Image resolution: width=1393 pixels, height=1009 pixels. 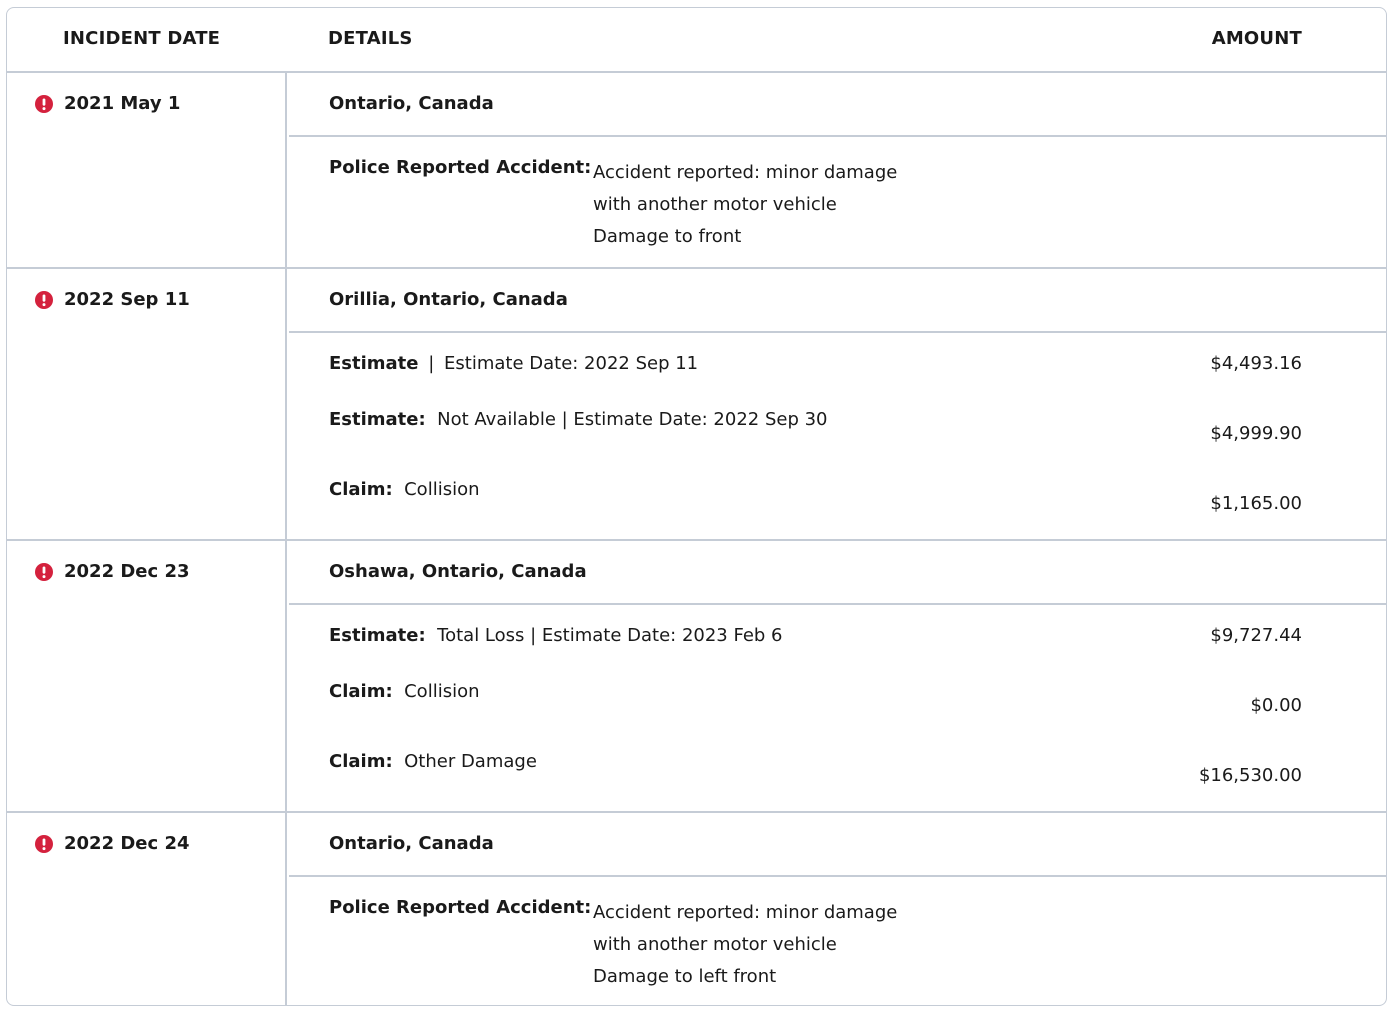 I want to click on entry-text: Estimate Date: 2022 Sep 11, so click(x=571, y=363).